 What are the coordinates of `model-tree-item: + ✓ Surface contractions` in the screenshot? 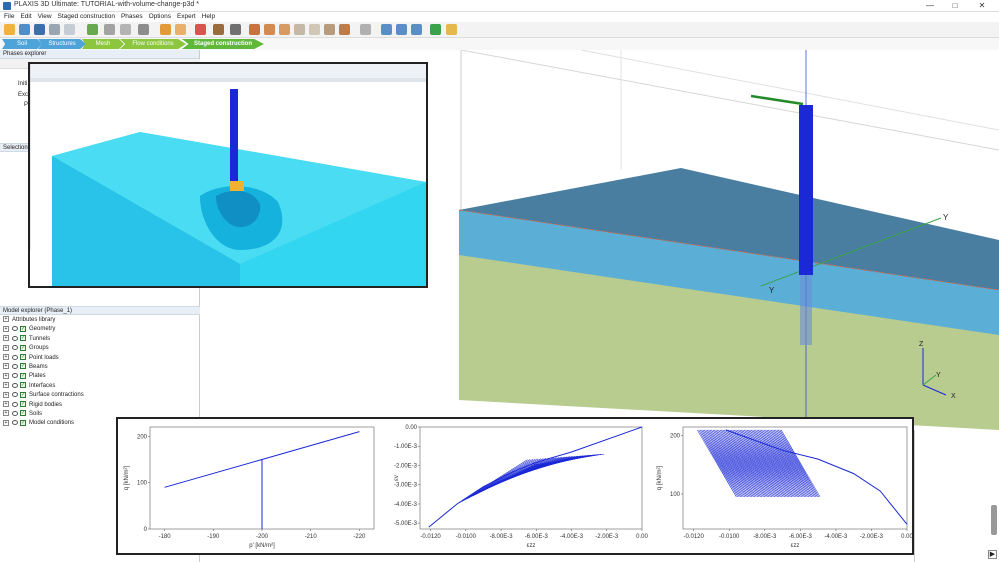 It's located at (43, 395).